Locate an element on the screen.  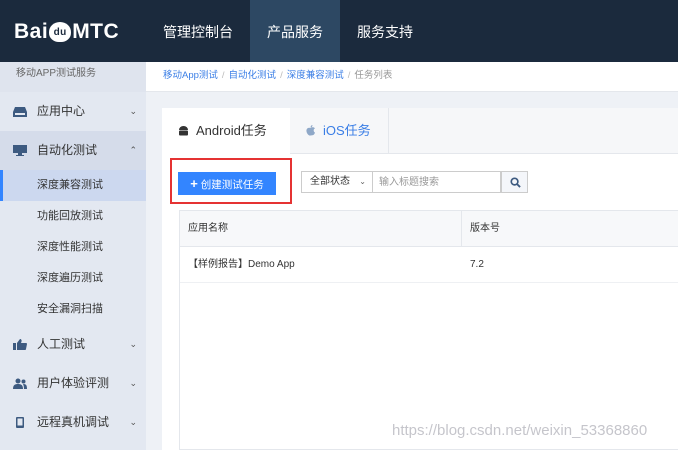
users-icon is located at coordinates (20, 383).